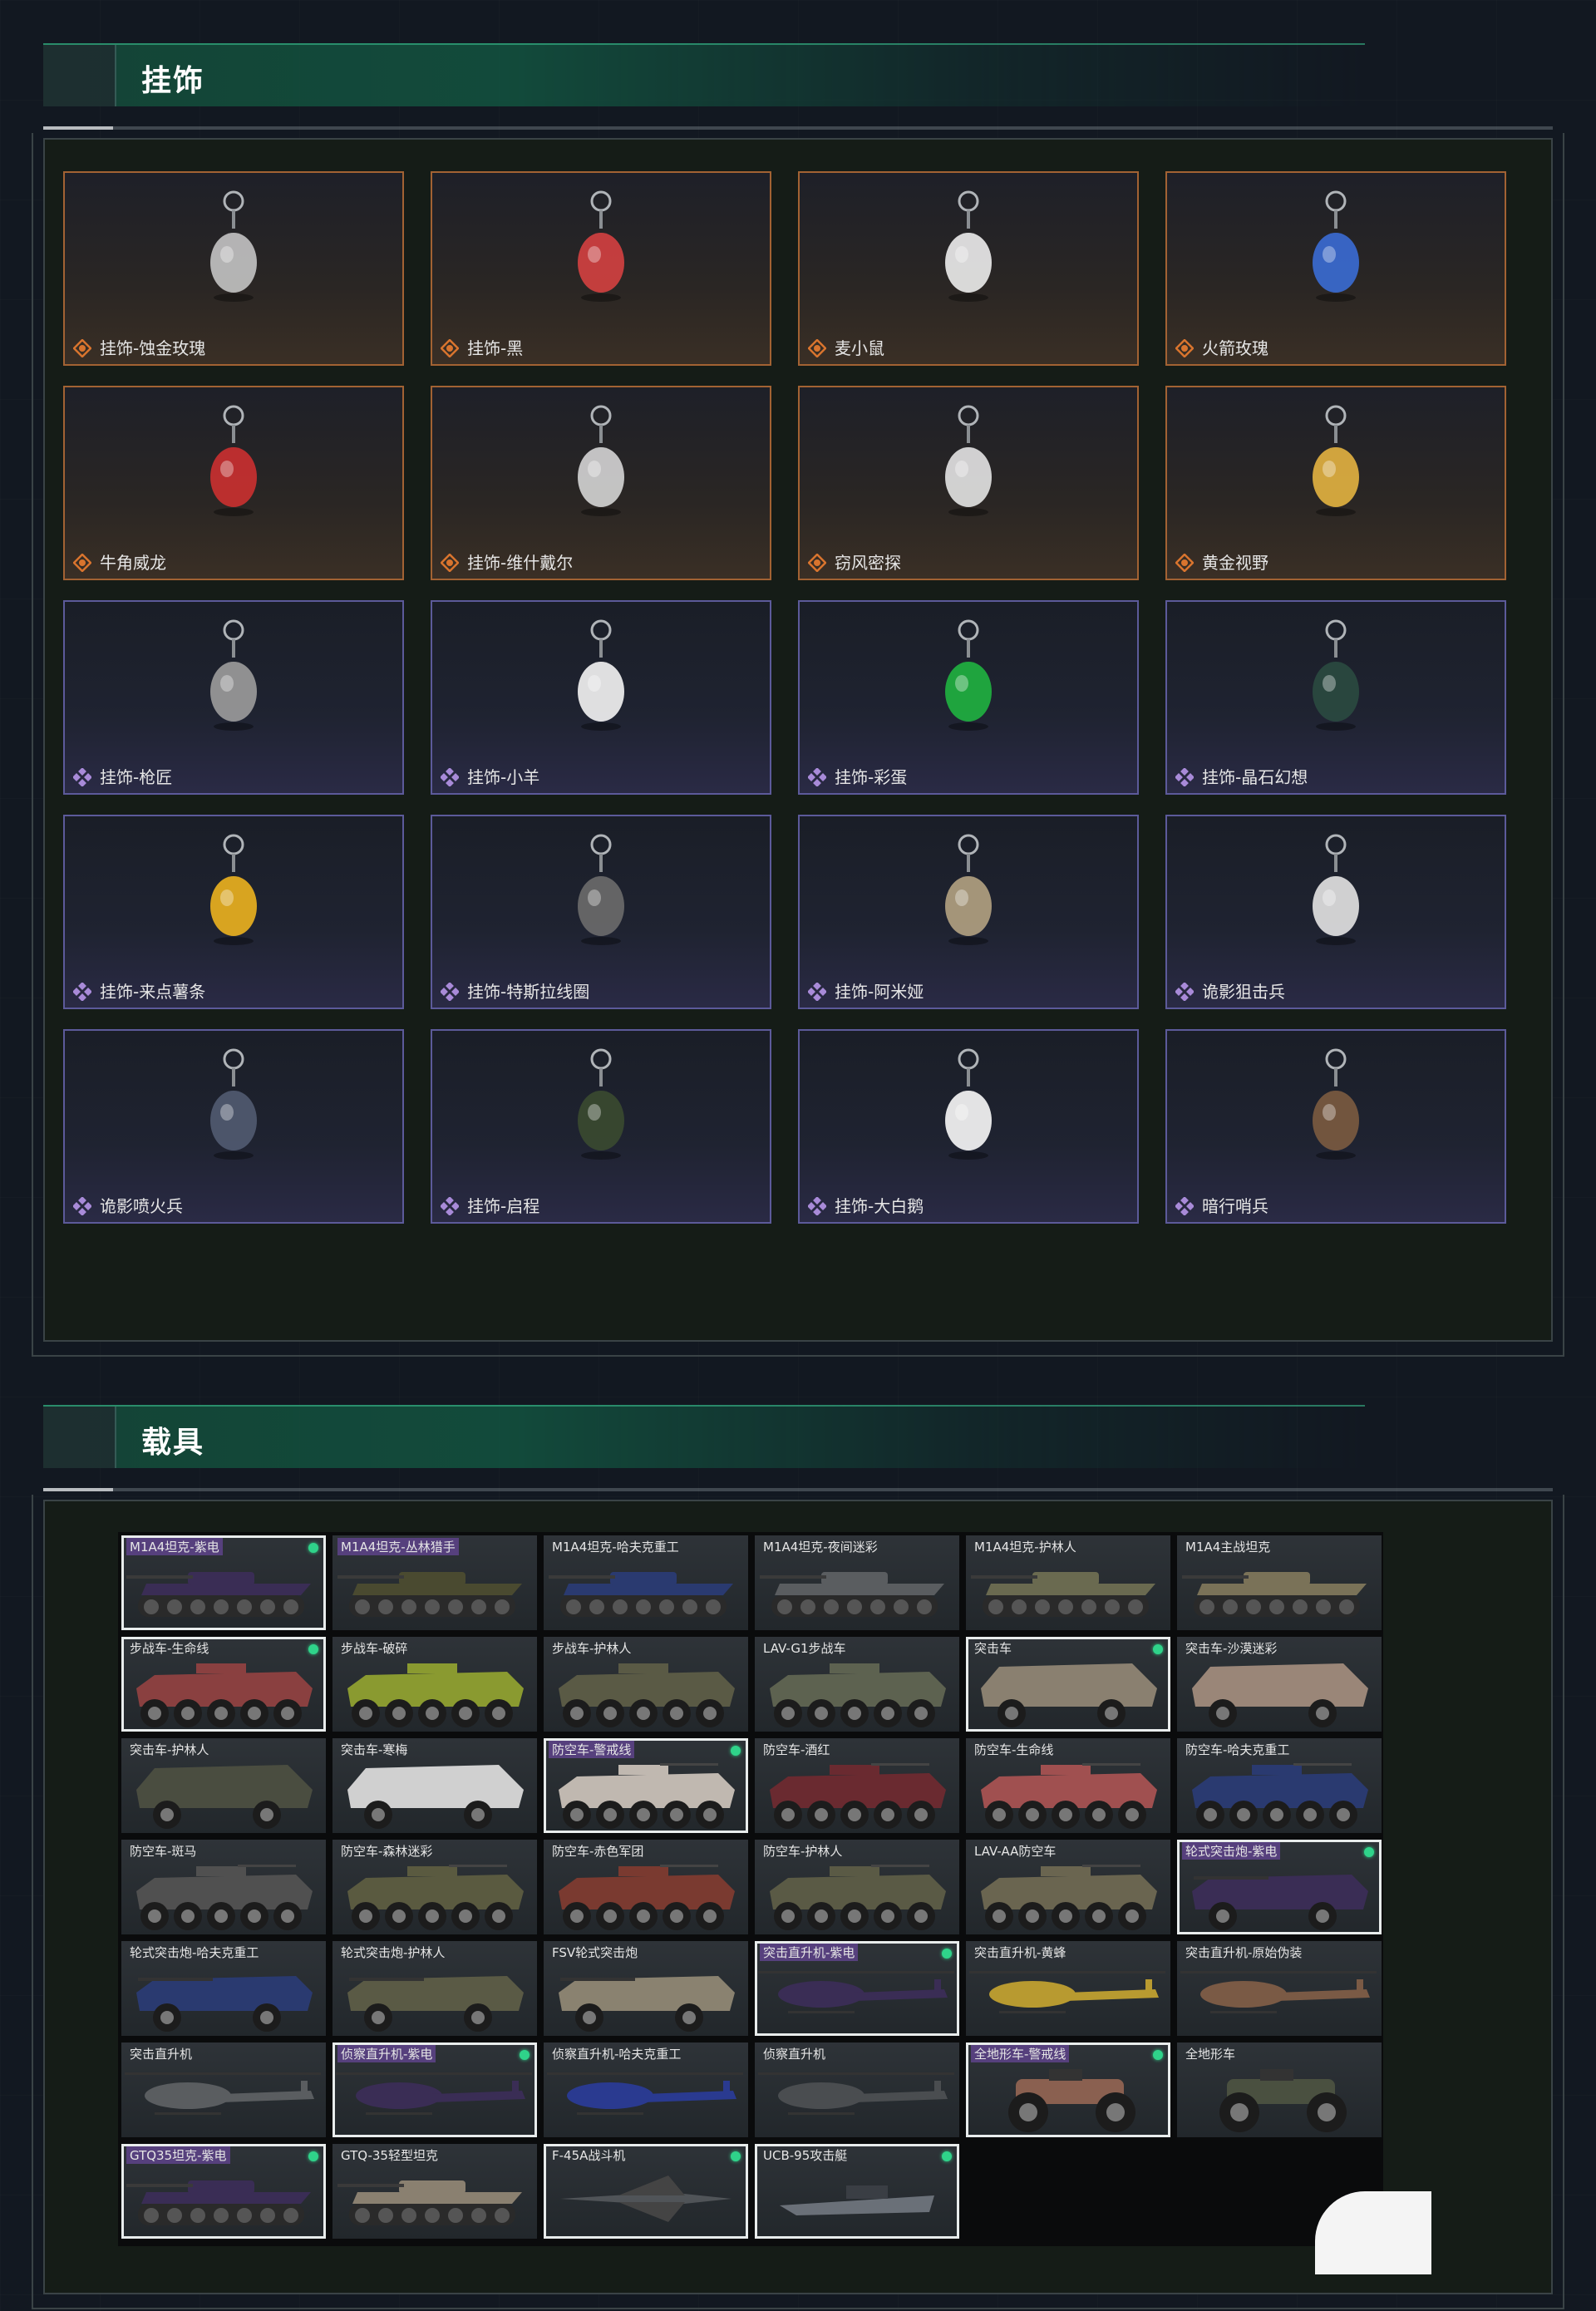 Image resolution: width=1596 pixels, height=2311 pixels. I want to click on vehicle-card: M1A4坦克-夜间迷彩, so click(857, 1583).